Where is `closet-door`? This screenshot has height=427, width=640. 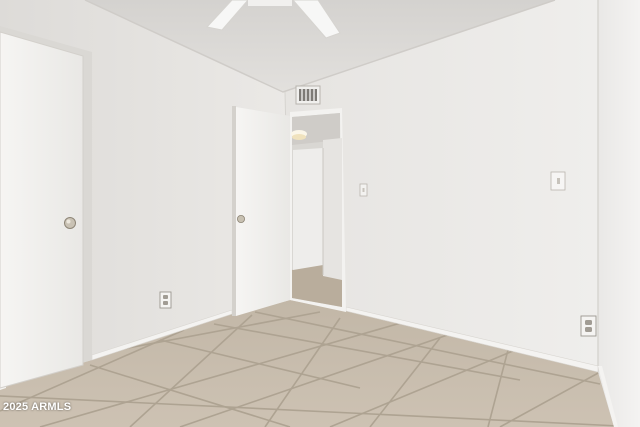 closet-door is located at coordinates (46, 207).